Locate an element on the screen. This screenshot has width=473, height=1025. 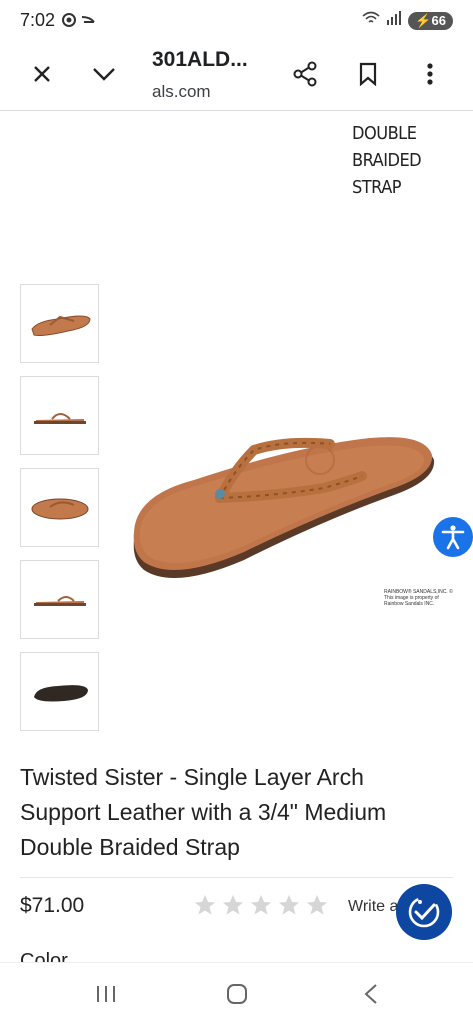
close-icon is located at coordinates (42, 74).